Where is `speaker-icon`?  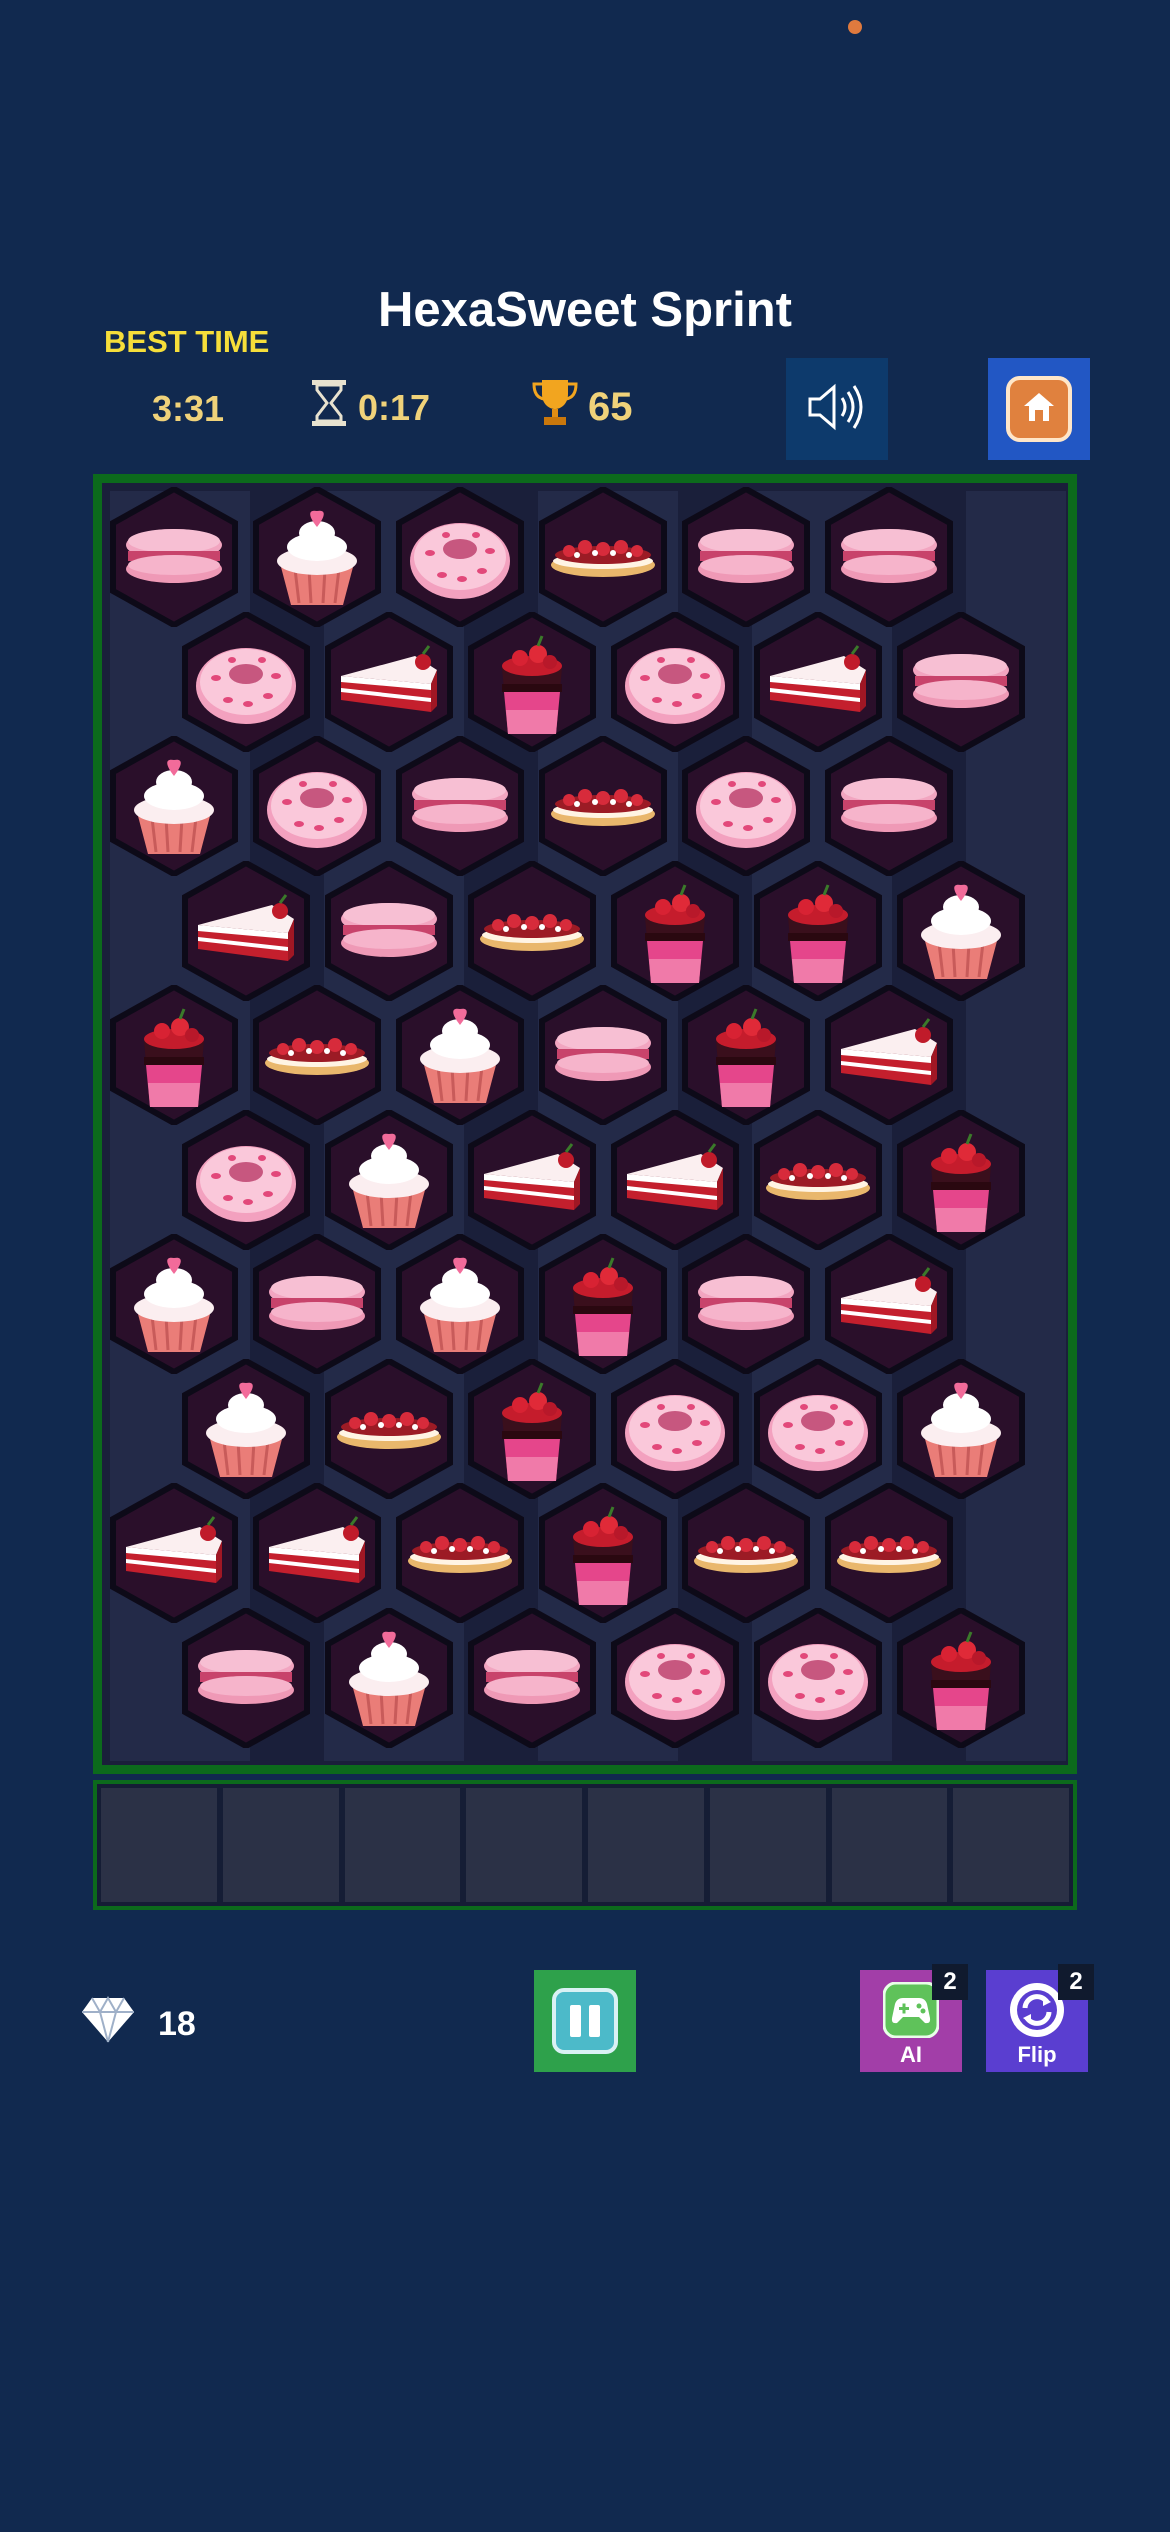
speaker-icon is located at coordinates (837, 409).